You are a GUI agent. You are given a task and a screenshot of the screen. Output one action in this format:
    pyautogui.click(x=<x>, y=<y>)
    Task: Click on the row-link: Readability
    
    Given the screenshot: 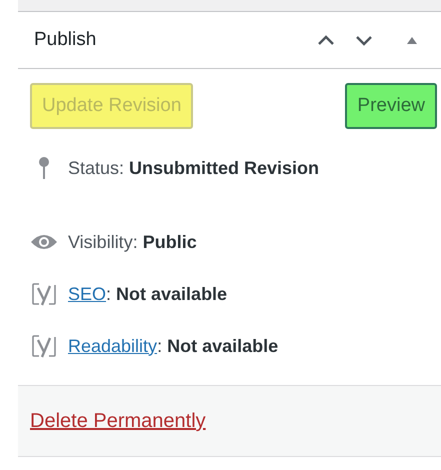 What is the action you would take?
    pyautogui.click(x=113, y=346)
    